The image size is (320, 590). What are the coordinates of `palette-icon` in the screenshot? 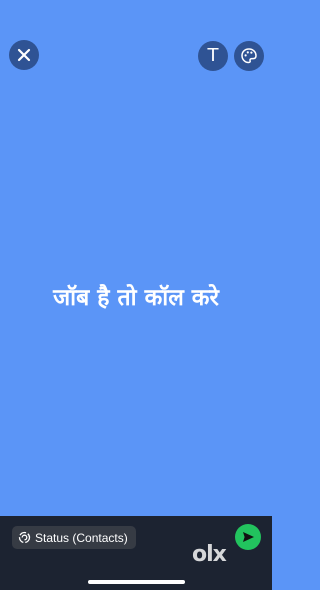 It's located at (249, 56).